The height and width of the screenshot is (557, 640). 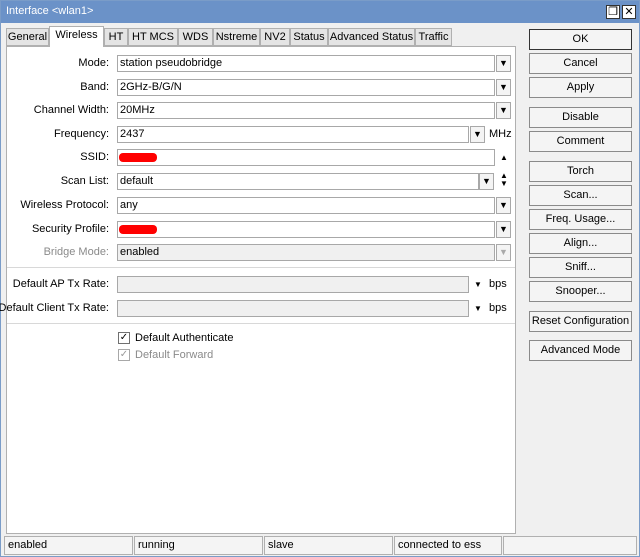 What do you see at coordinates (503, 110) in the screenshot?
I see `channel-width-dropdown-icon: ▼` at bounding box center [503, 110].